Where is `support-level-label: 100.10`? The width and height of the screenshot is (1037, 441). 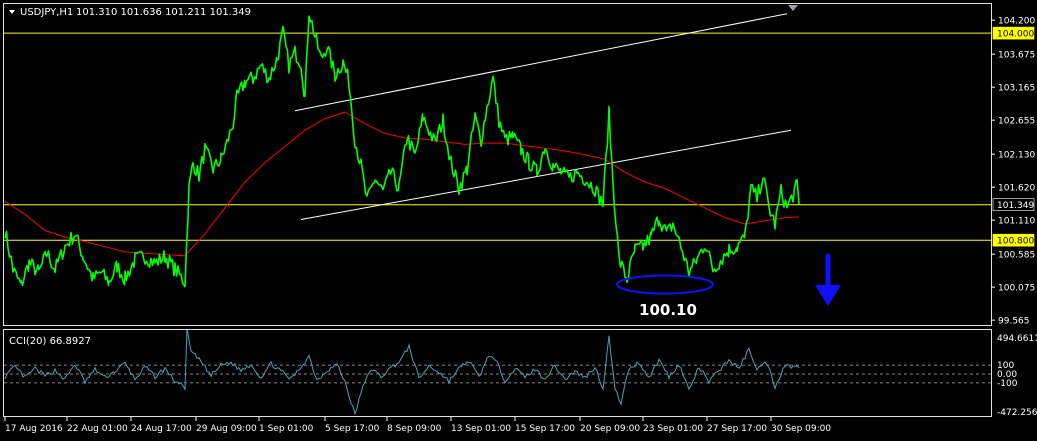
support-level-label: 100.10 is located at coordinates (668, 310).